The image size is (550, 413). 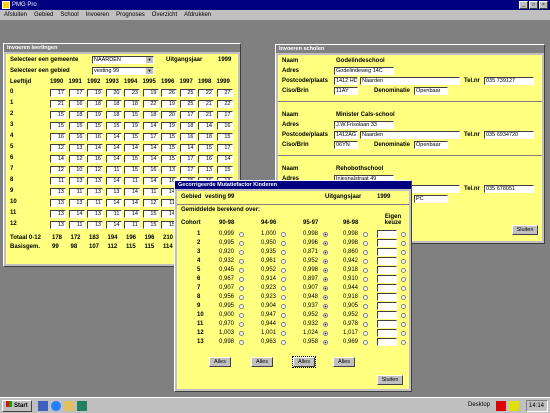 I want to click on menu-item-overzicht: Overzicht, so click(x=164, y=16).